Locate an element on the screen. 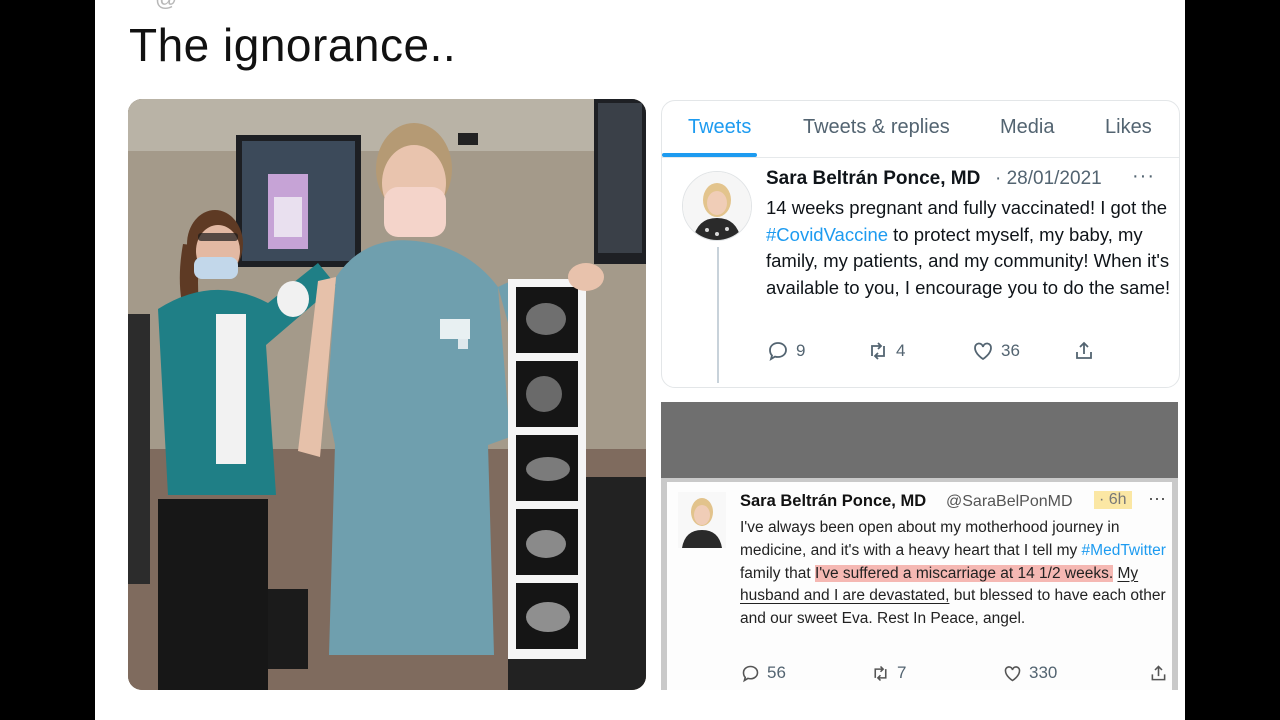 The image size is (1280, 720). tab-media: Media is located at coordinates (1027, 127).